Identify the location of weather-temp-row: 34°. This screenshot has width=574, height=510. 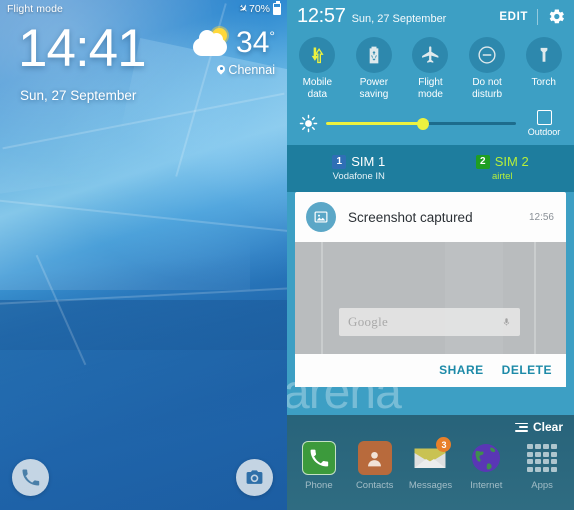
(233, 43).